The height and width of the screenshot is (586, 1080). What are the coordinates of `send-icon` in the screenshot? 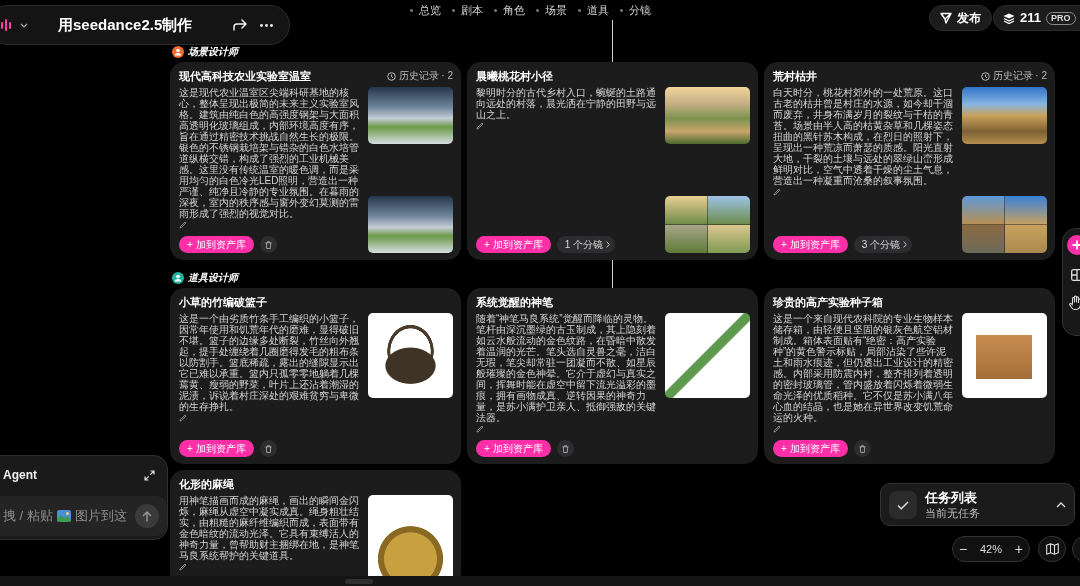 It's located at (946, 18).